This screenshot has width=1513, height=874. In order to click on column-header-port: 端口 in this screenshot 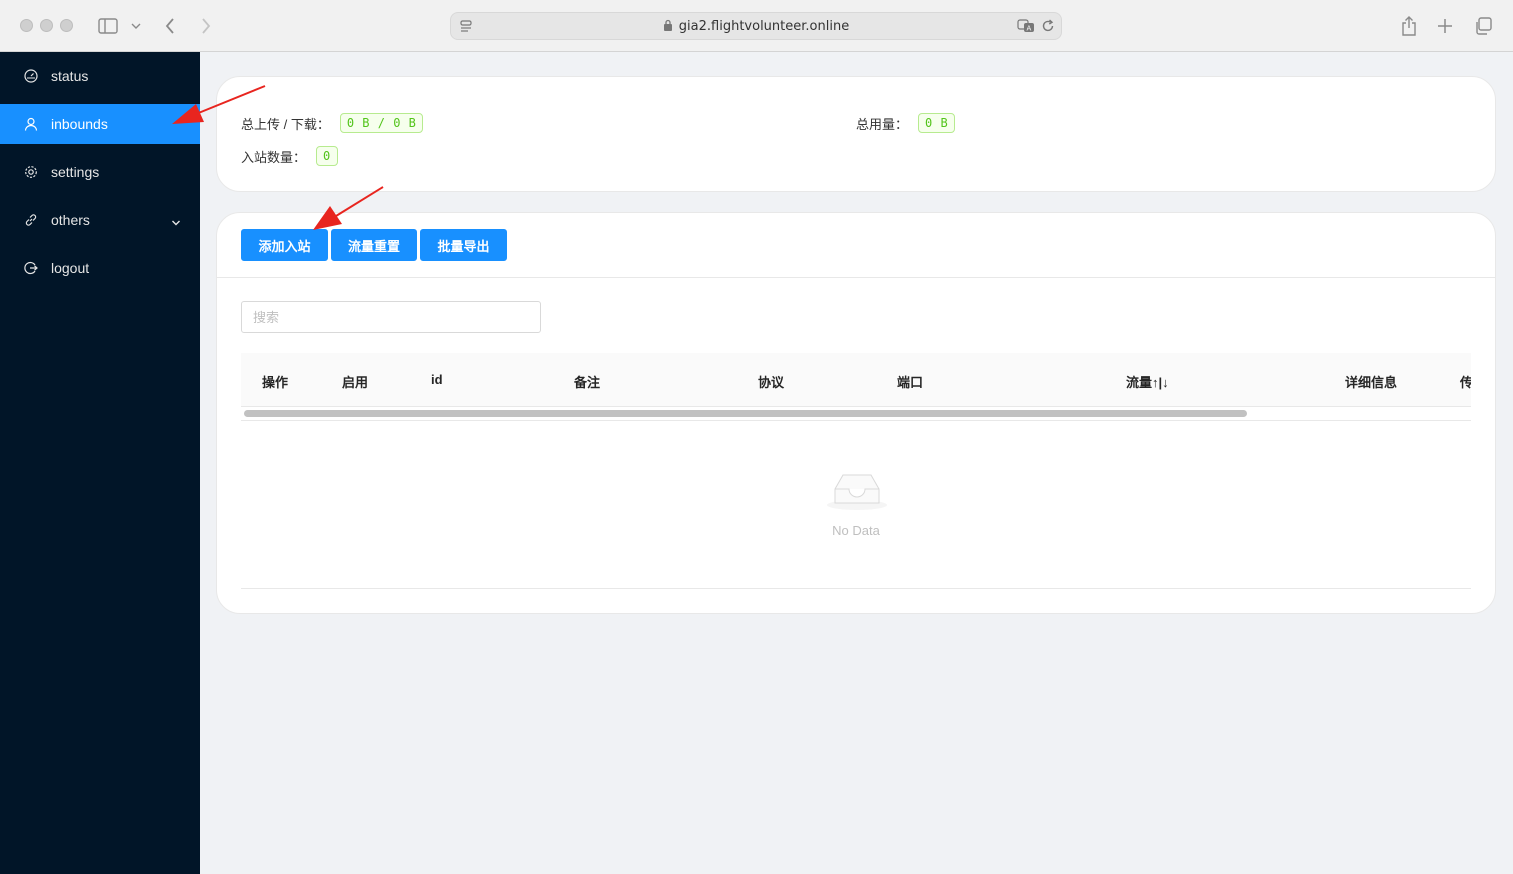, I will do `click(910, 382)`.